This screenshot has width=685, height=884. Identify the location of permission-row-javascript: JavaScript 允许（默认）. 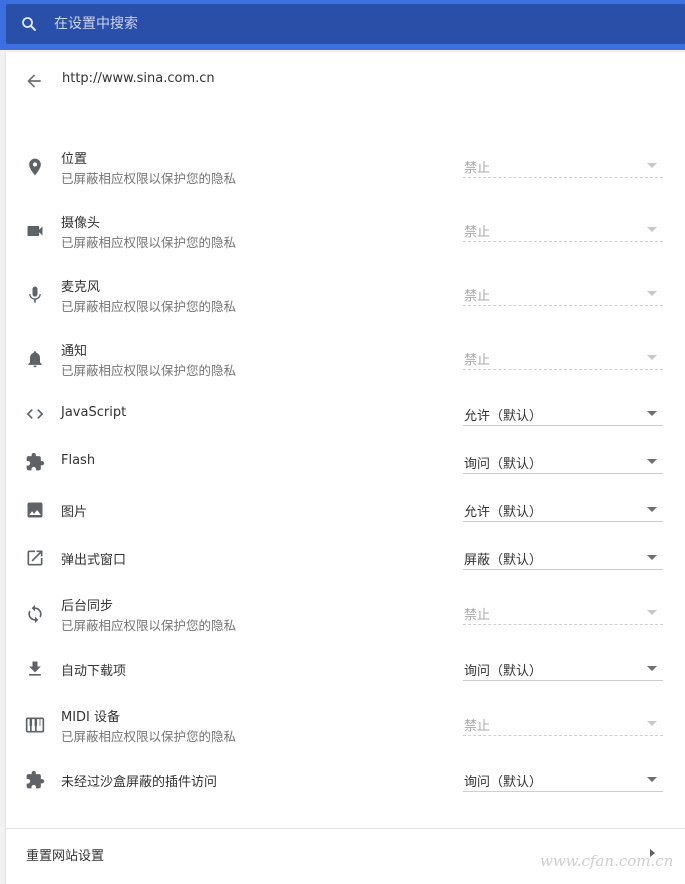
(345, 415).